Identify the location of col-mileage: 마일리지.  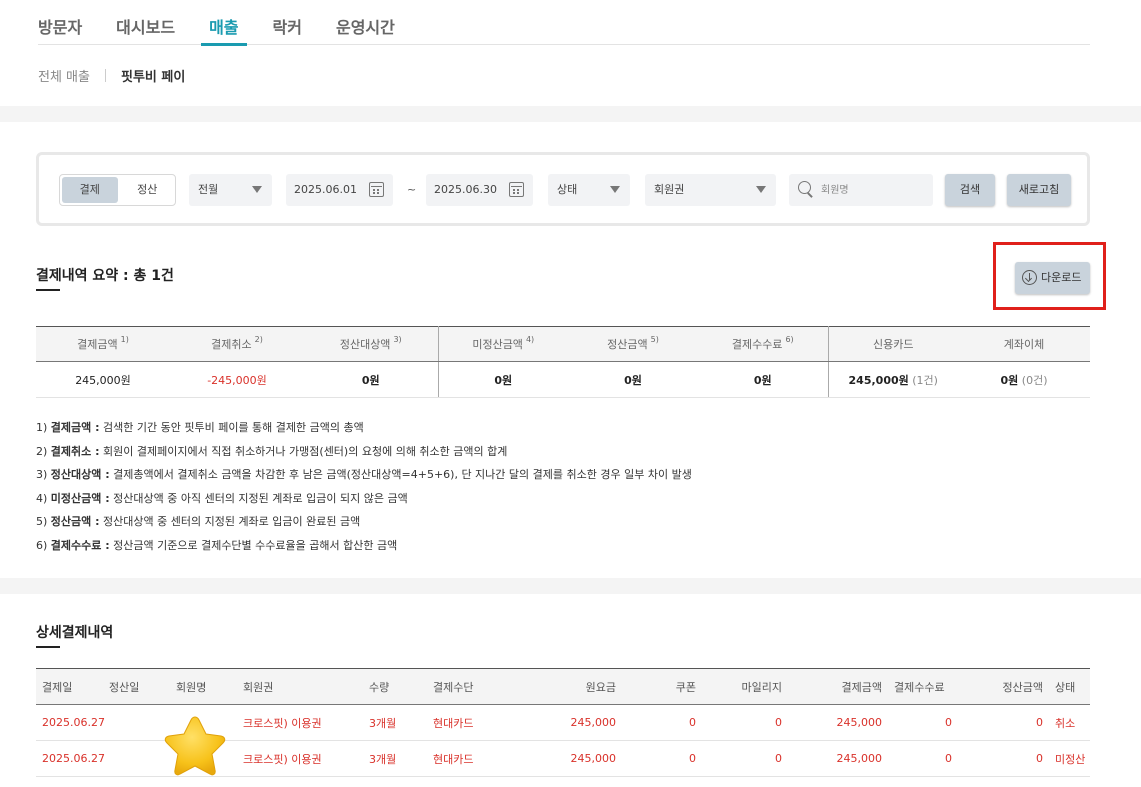
(745, 686).